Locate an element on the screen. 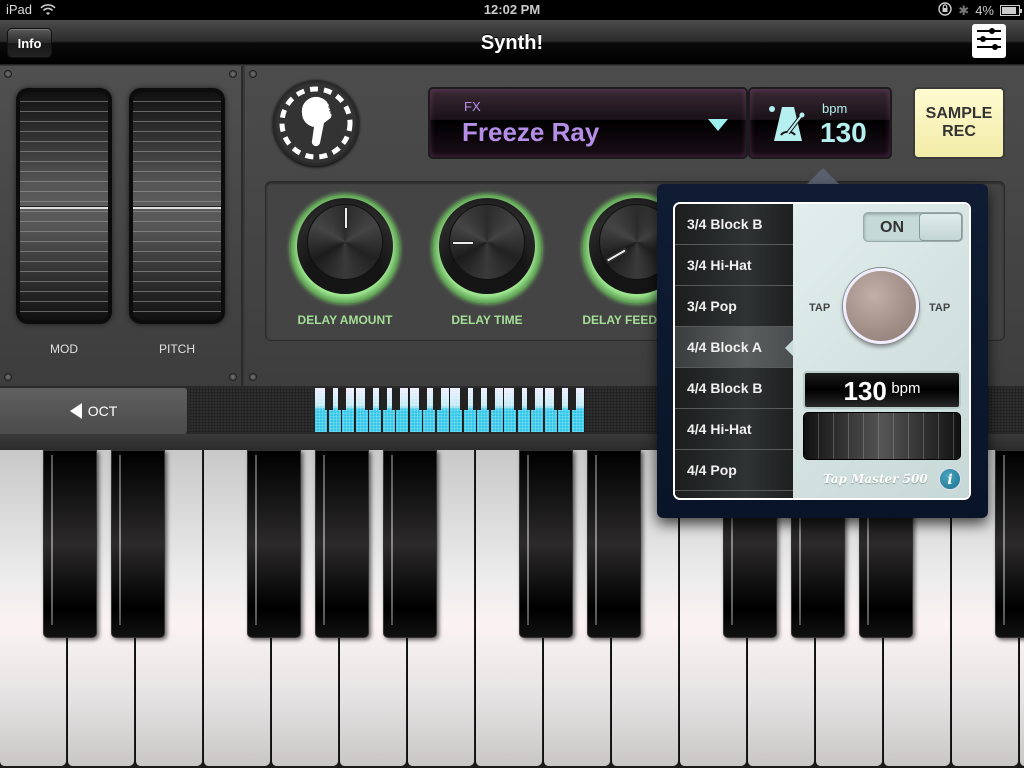  octave-label: OCT is located at coordinates (102, 411).